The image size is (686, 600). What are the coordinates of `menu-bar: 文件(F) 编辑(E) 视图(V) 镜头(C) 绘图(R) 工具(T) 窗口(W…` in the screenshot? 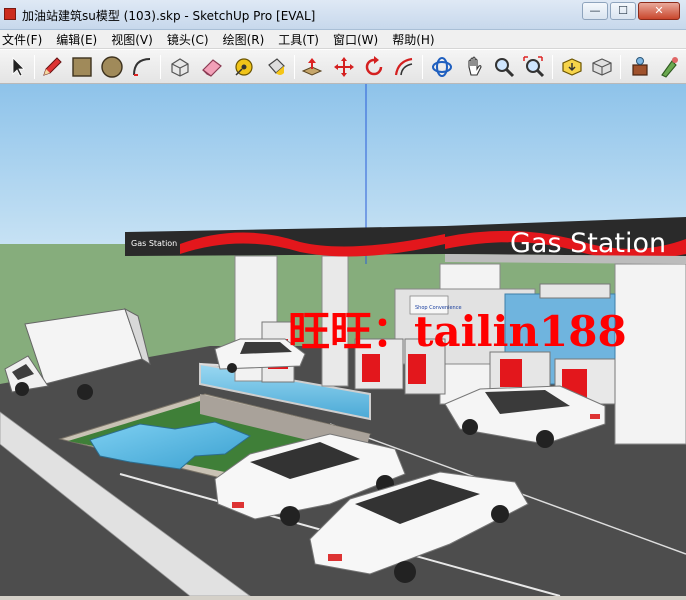 It's located at (343, 39).